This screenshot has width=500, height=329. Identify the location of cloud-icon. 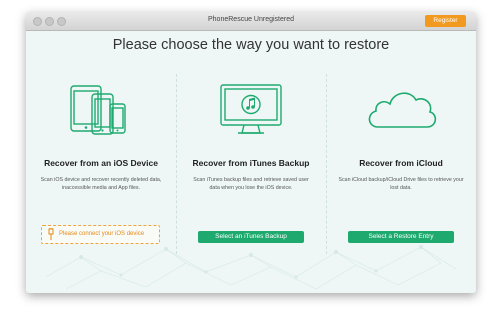
(402, 110).